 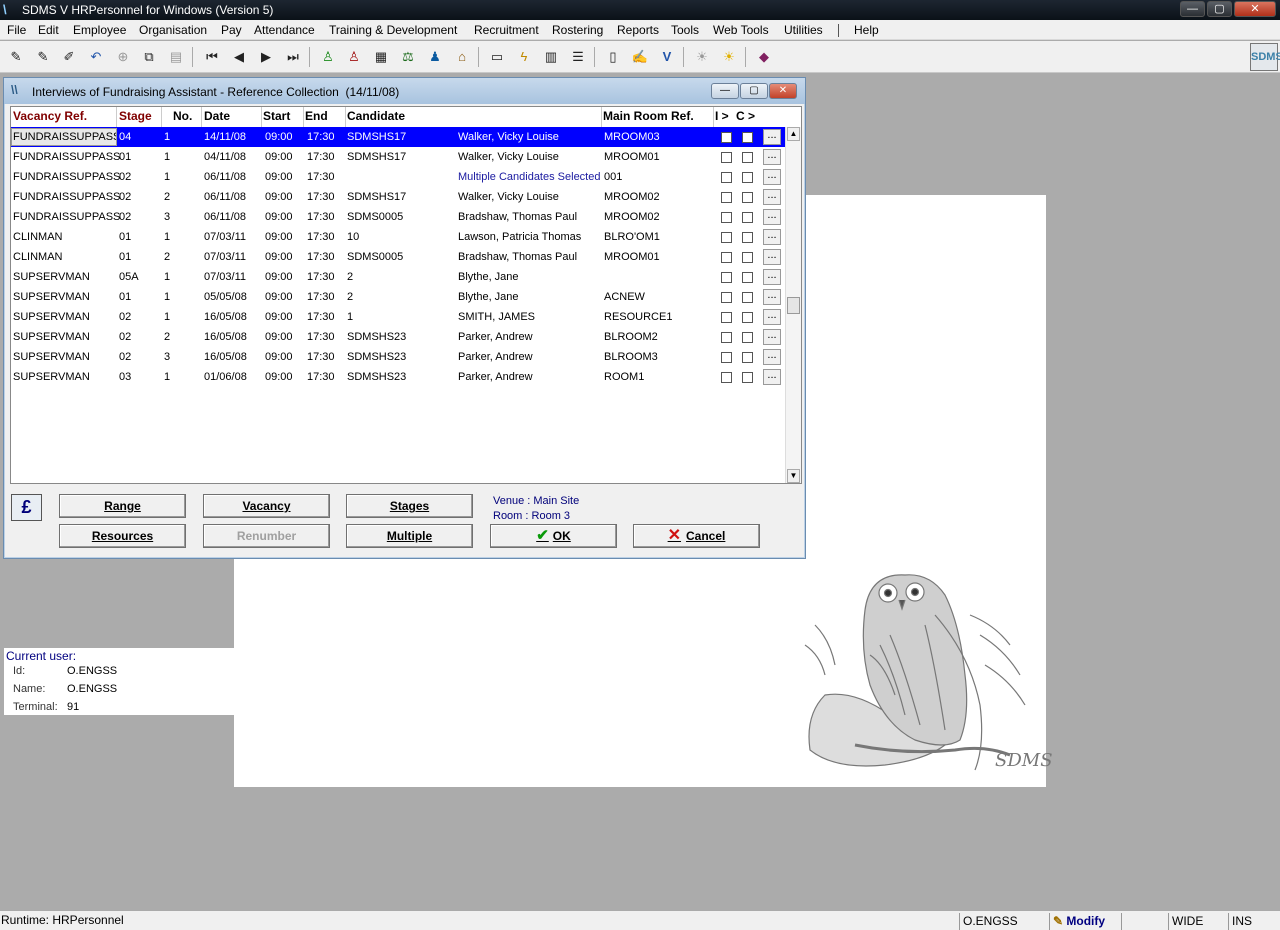 I want to click on cell-no: 2, so click(x=167, y=197).